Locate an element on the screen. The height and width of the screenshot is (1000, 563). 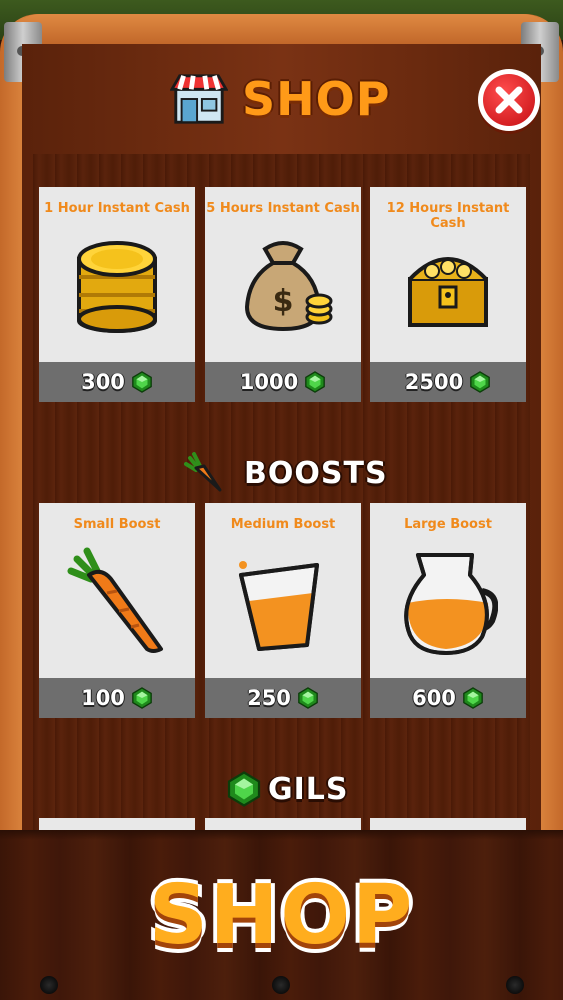
item-price: 2500 is located at coordinates (434, 382).